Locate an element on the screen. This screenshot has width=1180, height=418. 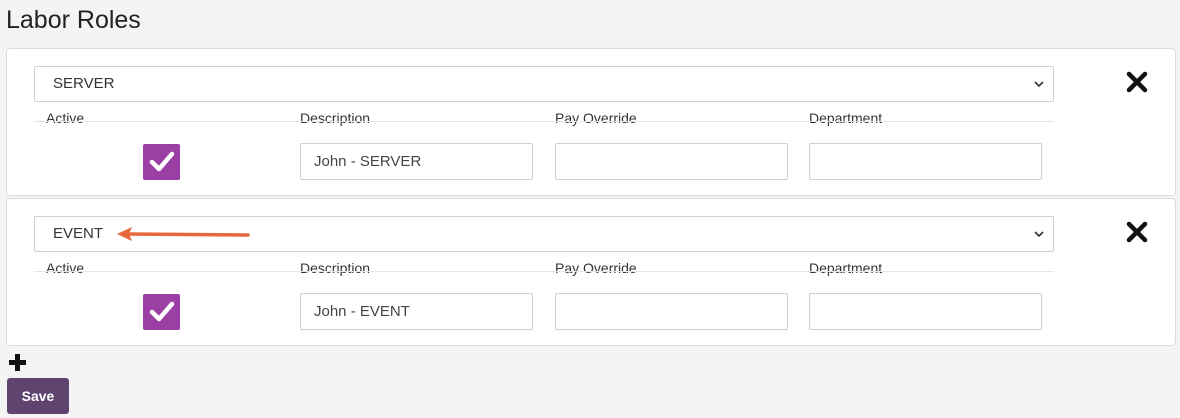
save-button: Save is located at coordinates (38, 396).